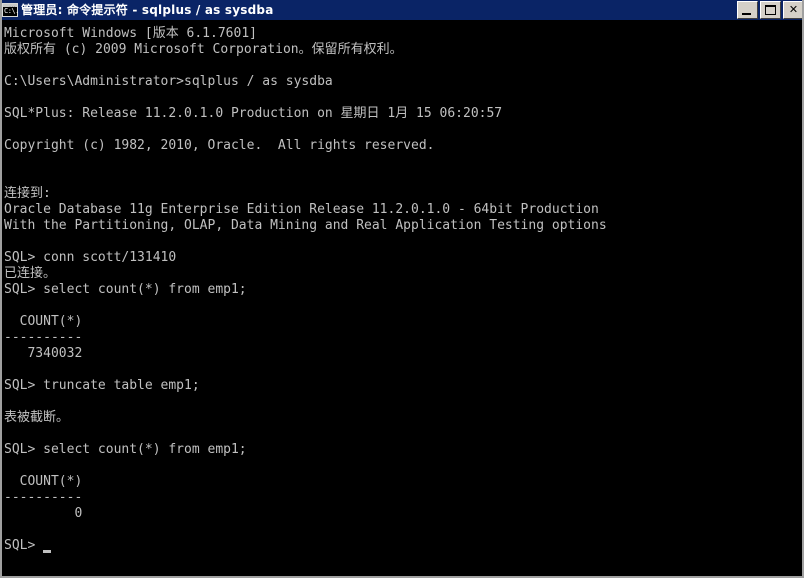 This screenshot has height=578, width=804. What do you see at coordinates (102, 385) in the screenshot?
I see `console-line: SQL> truncate table emp1;` at bounding box center [102, 385].